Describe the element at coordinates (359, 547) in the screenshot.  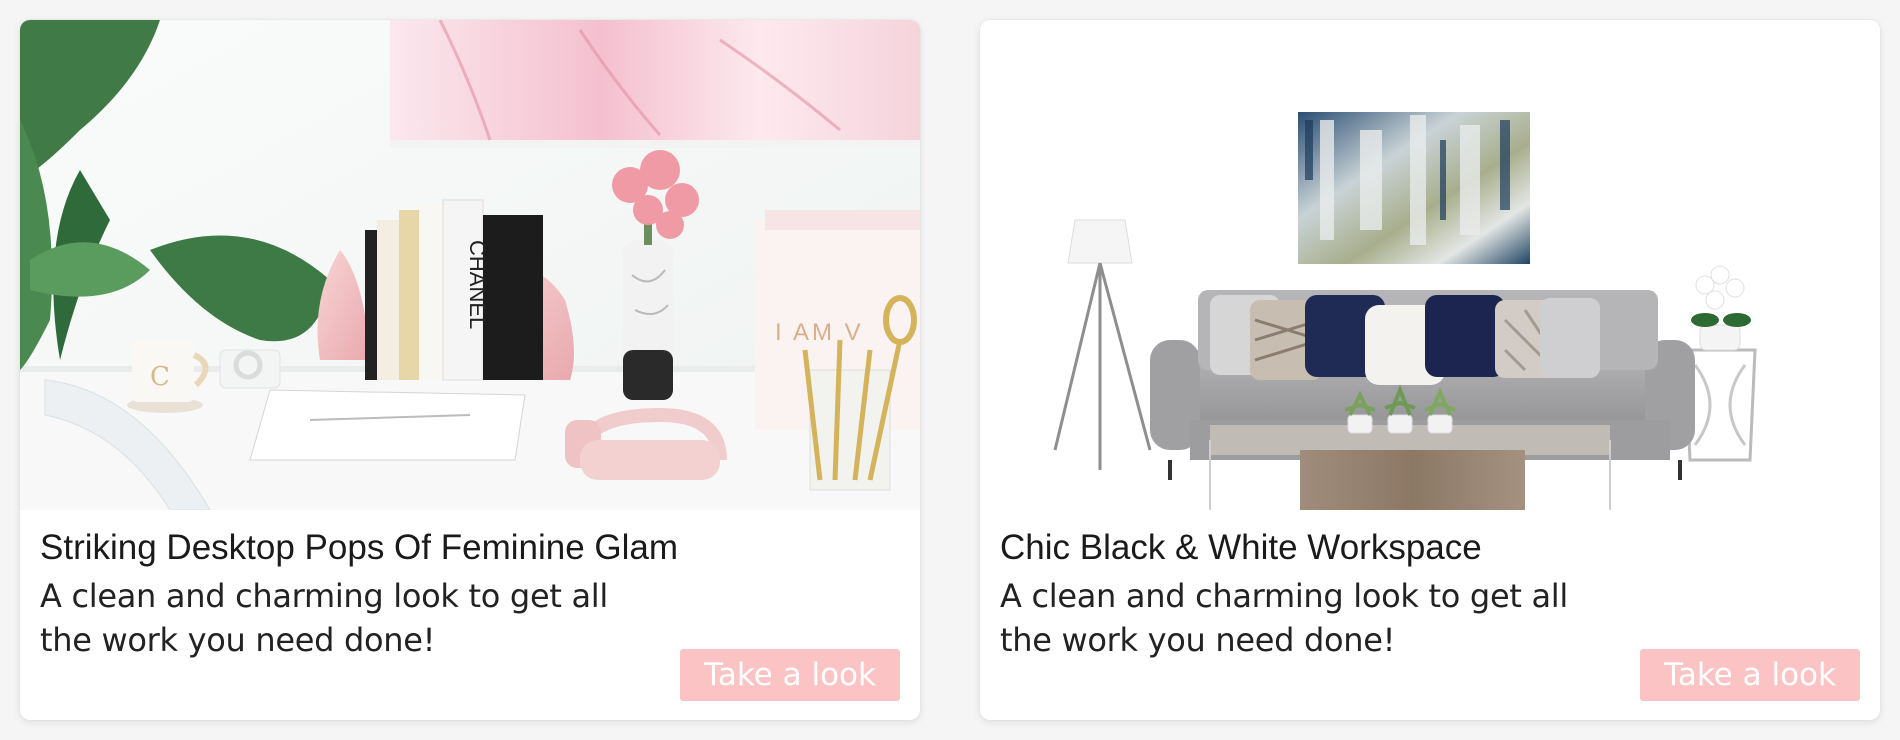
I see `card-title: Striking Desktop Pops Of Feminine Glam` at that location.